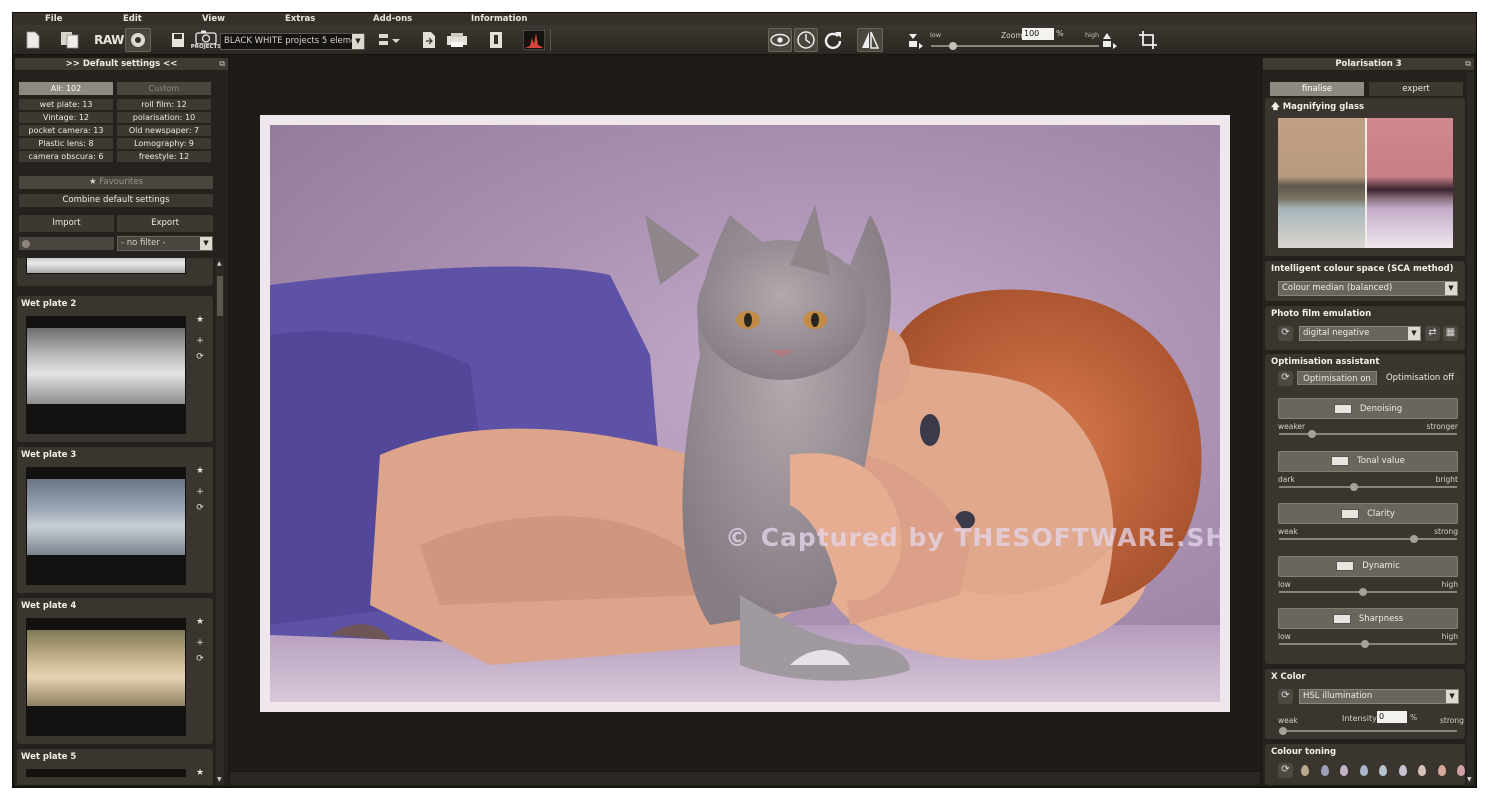 Image resolution: width=1489 pixels, height=800 pixels. Describe the element at coordinates (806, 40) in the screenshot. I see `compare-button` at that location.